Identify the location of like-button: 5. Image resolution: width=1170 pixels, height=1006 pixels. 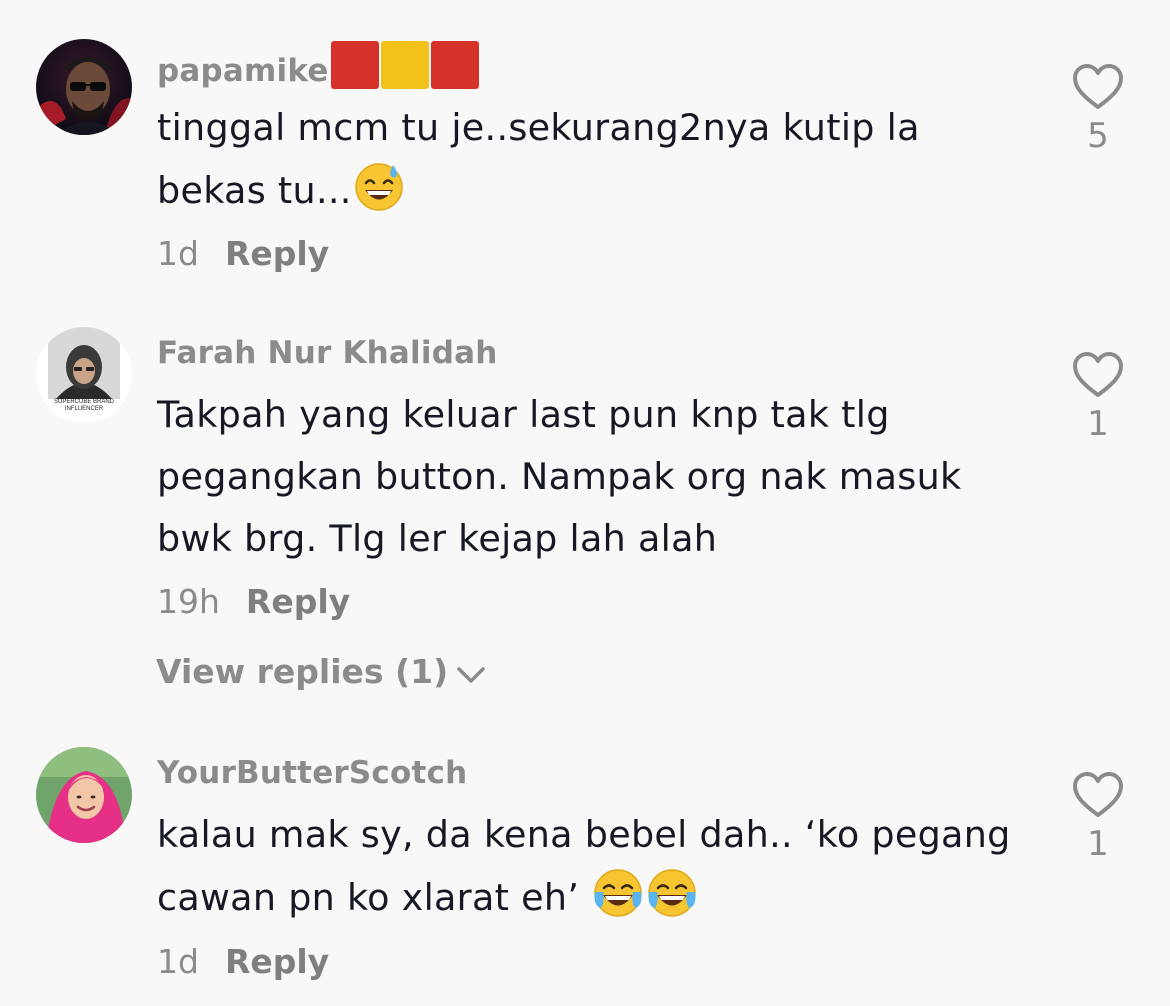
(1098, 109).